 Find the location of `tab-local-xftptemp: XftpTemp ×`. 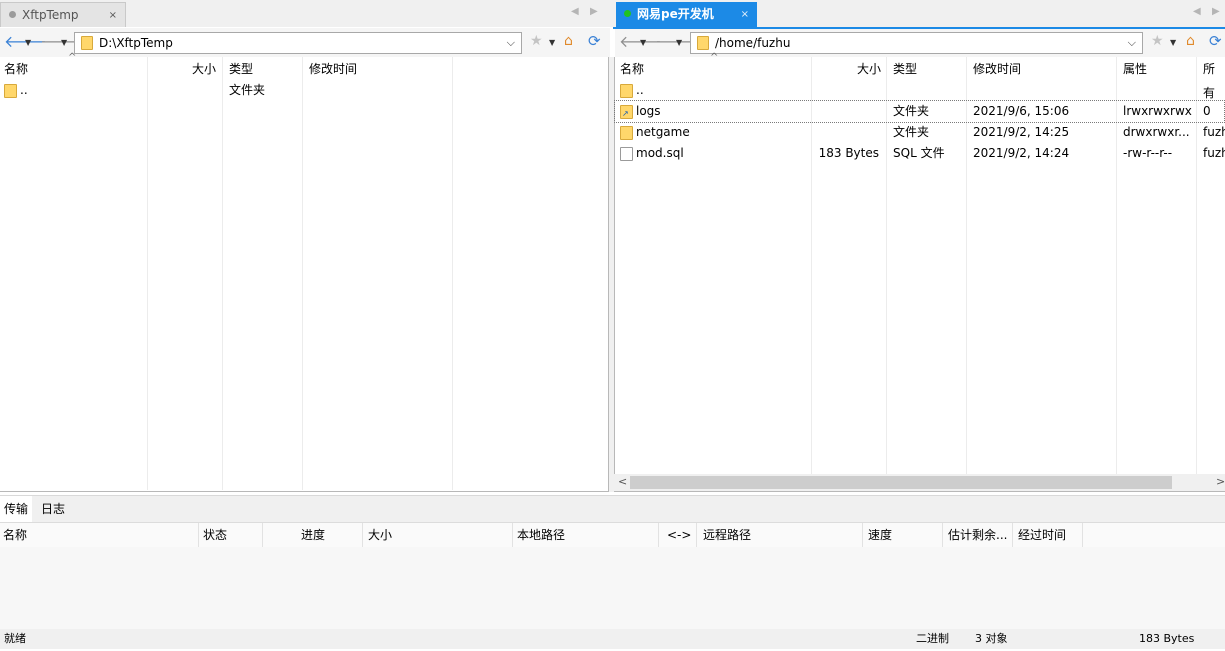

tab-local-xftptemp: XftpTemp × is located at coordinates (63, 14).